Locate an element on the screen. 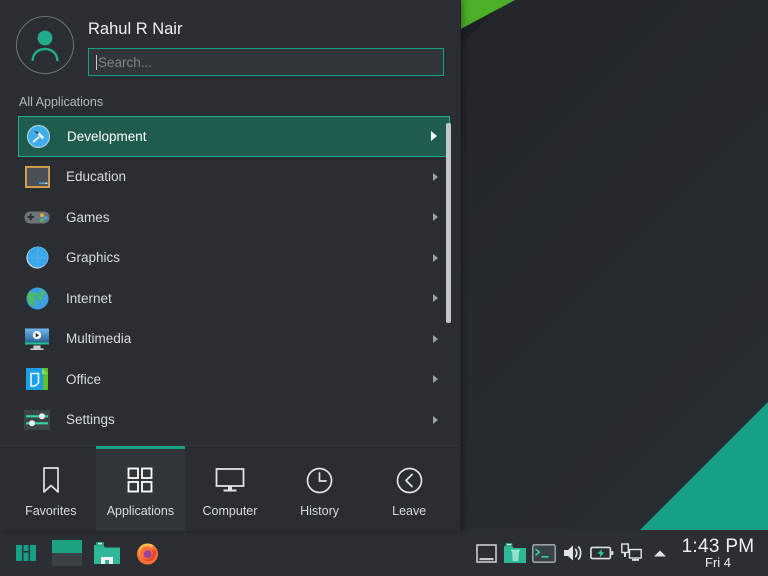 Image resolution: width=768 pixels, height=576 pixels. hammer-icon is located at coordinates (38, 136).